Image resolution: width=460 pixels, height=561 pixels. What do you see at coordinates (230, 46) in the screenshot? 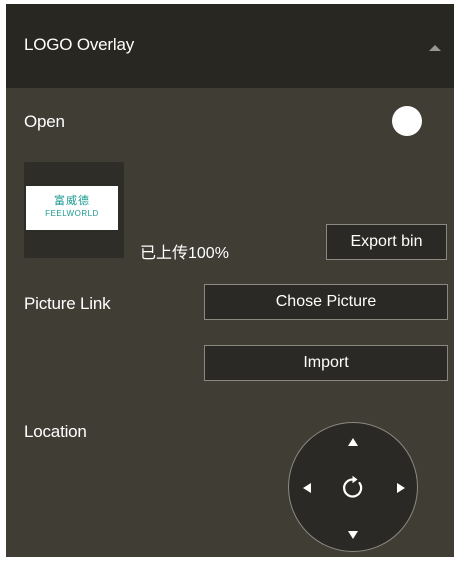
I see `panel-header: LOGO Overlay` at bounding box center [230, 46].